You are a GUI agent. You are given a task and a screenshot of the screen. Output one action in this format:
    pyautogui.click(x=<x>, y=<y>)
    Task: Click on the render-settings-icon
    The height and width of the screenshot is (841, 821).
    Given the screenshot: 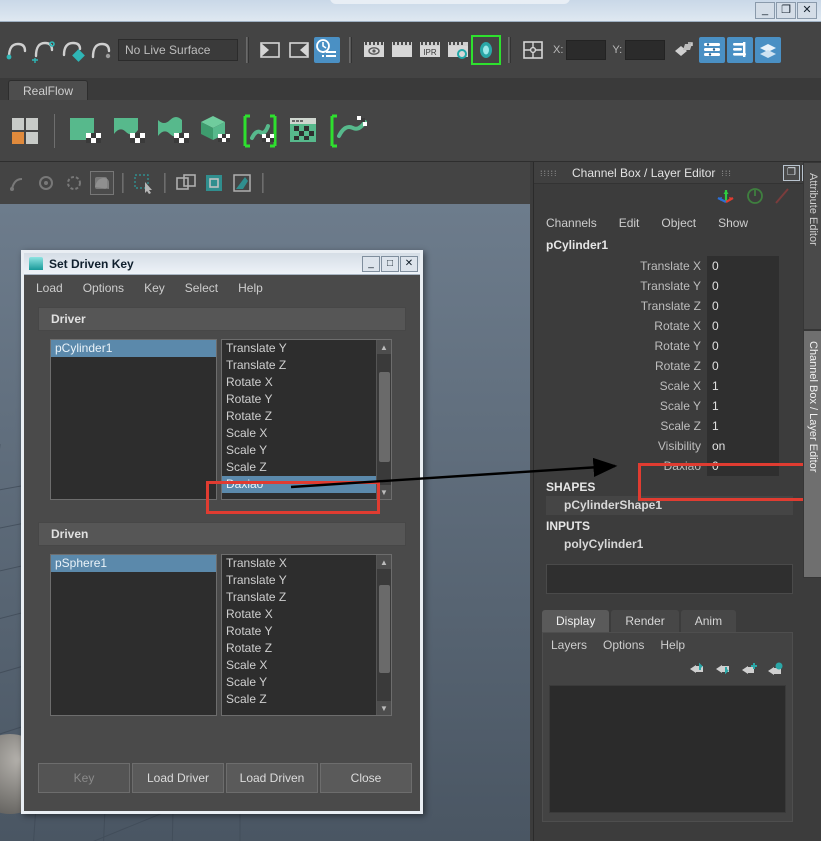 What is the action you would take?
    pyautogui.click(x=458, y=50)
    